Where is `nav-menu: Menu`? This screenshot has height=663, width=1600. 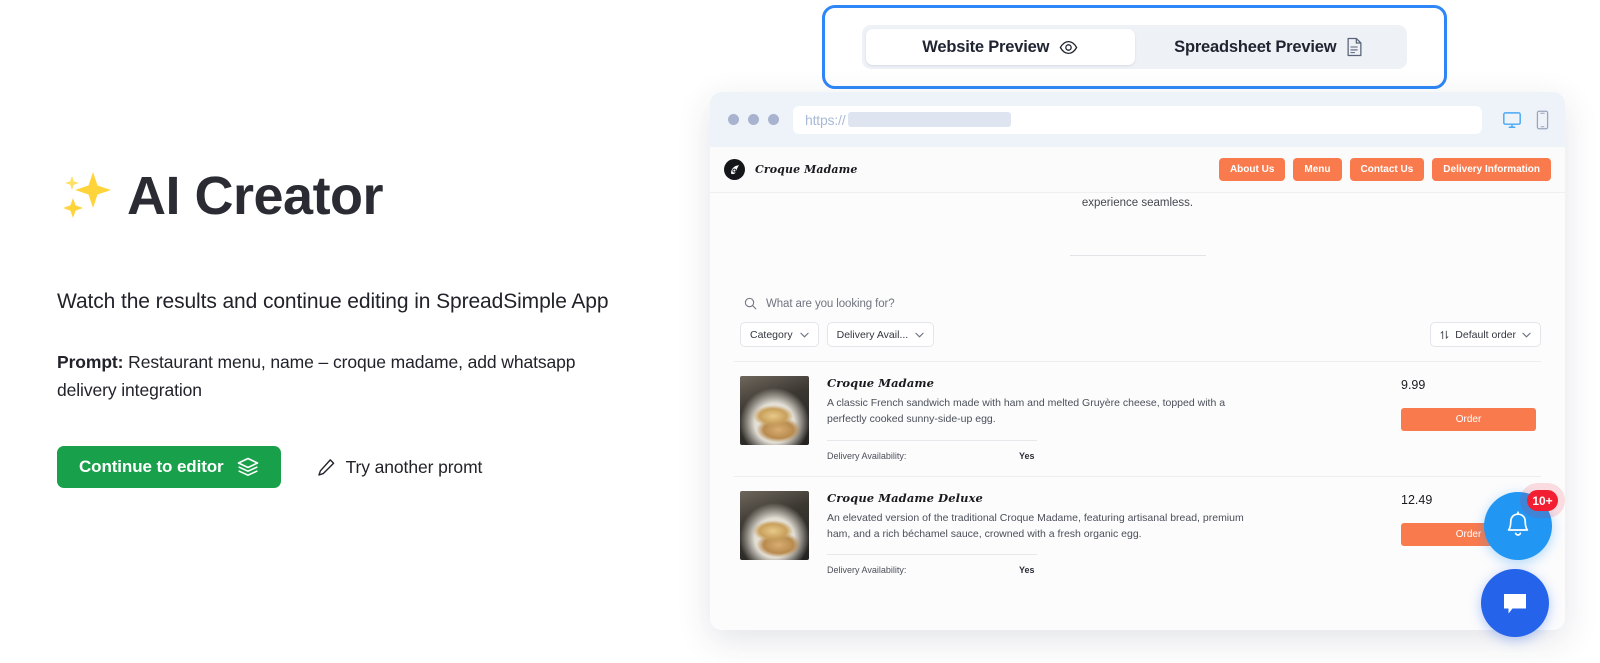 nav-menu: Menu is located at coordinates (1317, 169).